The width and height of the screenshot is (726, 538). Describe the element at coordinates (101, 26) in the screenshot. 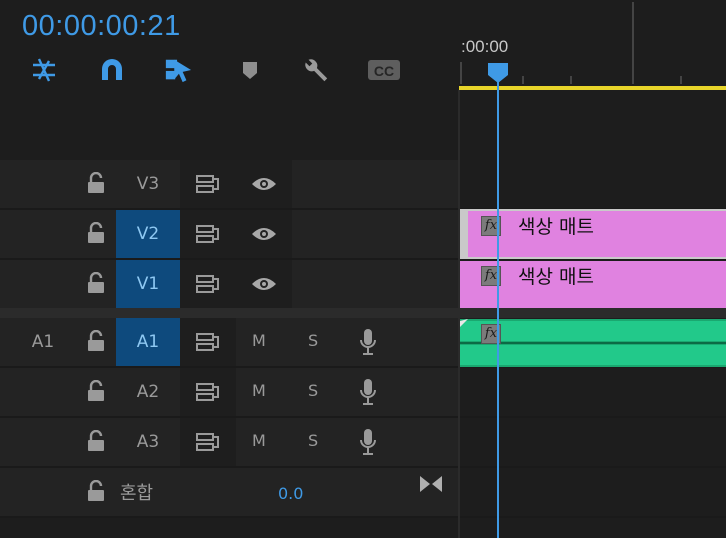

I see `playhead-timecode: 00:00:00:21` at that location.